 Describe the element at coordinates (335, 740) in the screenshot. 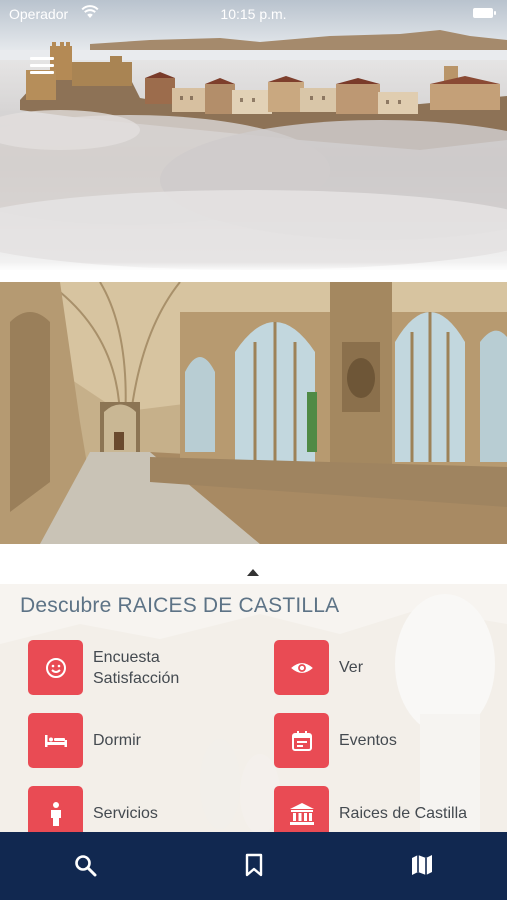

I see `menu-item-eventos: Eventos` at that location.